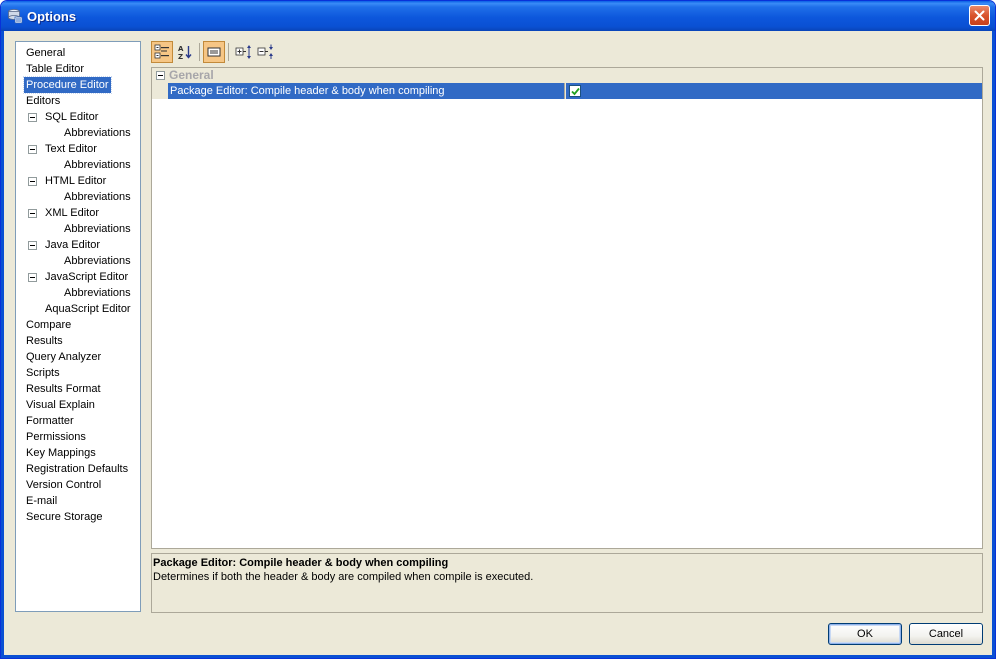  What do you see at coordinates (78, 53) in the screenshot?
I see `nav-item: General` at bounding box center [78, 53].